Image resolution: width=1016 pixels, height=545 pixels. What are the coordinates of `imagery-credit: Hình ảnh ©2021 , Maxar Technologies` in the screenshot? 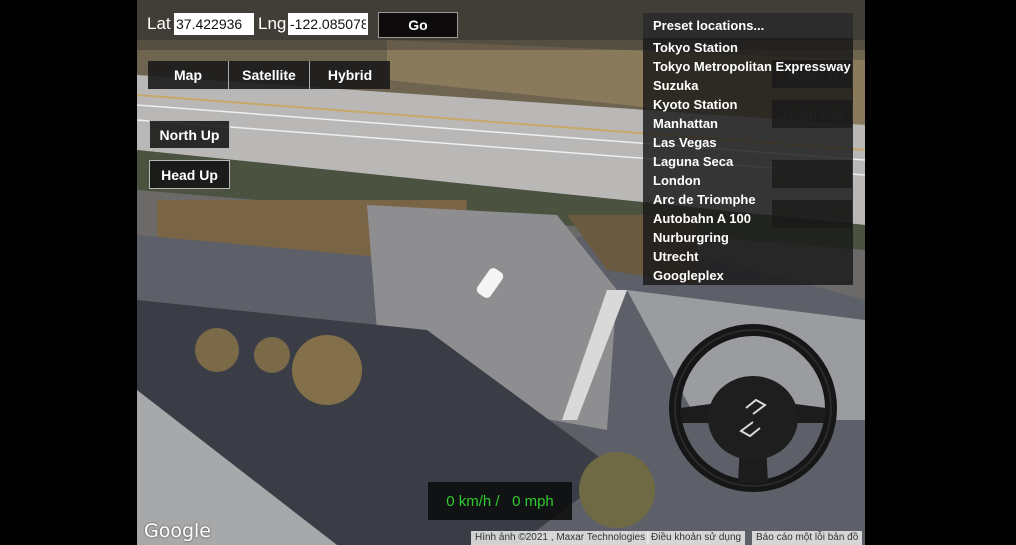 It's located at (560, 538).